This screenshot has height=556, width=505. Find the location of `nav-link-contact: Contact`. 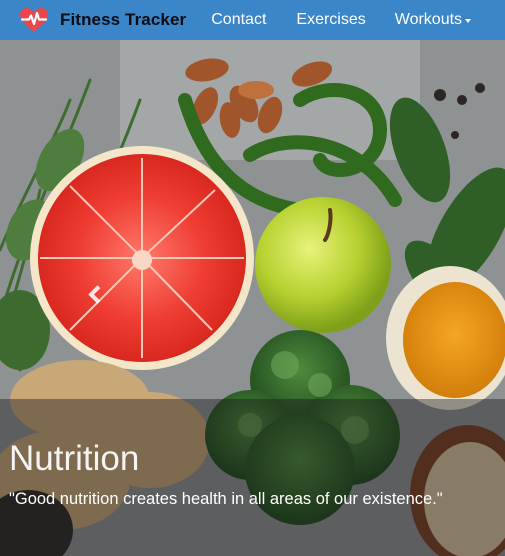

nav-link-contact: Contact is located at coordinates (238, 20).